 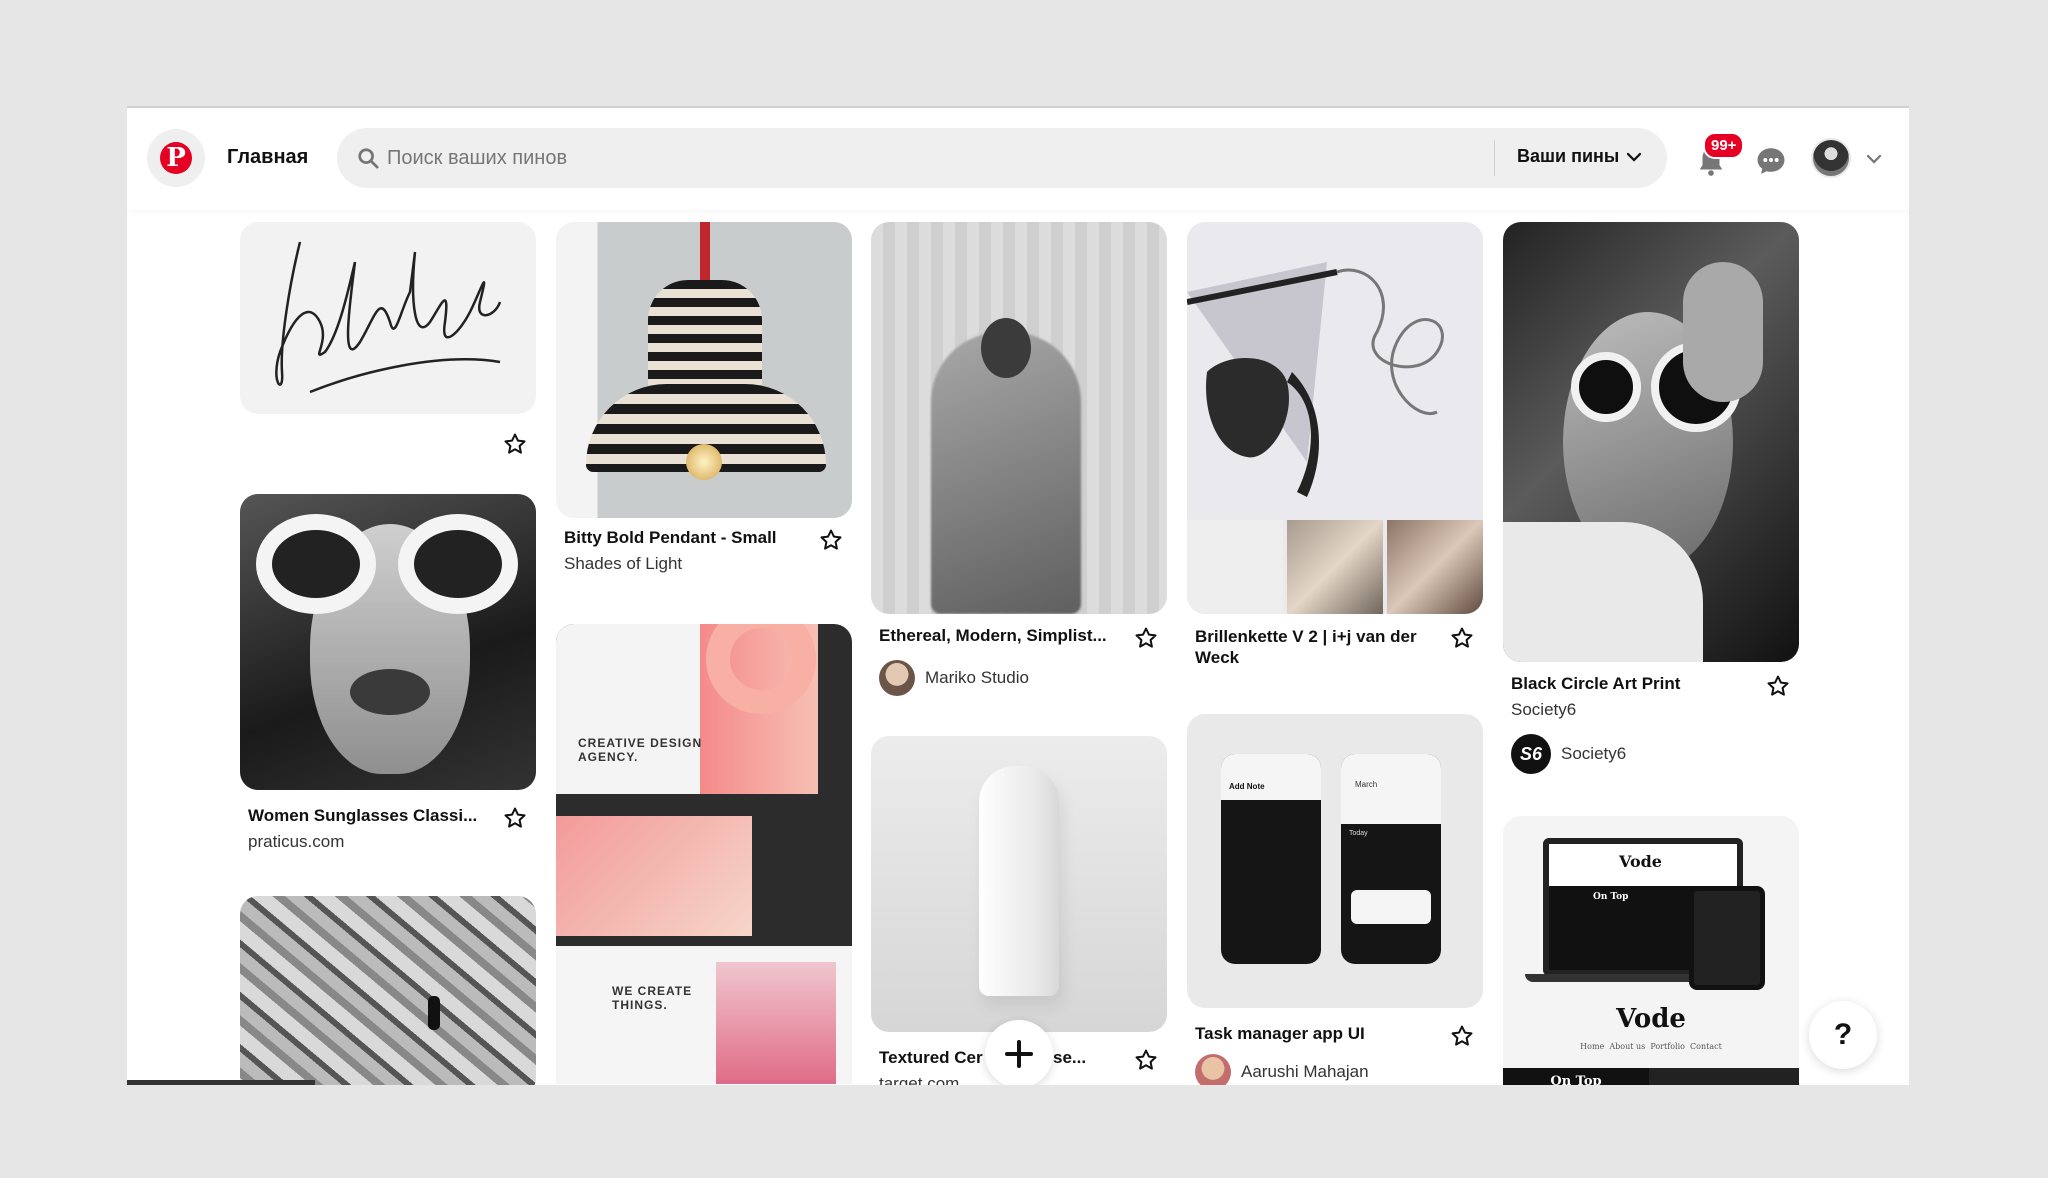 What do you see at coordinates (1494, 158) in the screenshot?
I see `search-divider` at bounding box center [1494, 158].